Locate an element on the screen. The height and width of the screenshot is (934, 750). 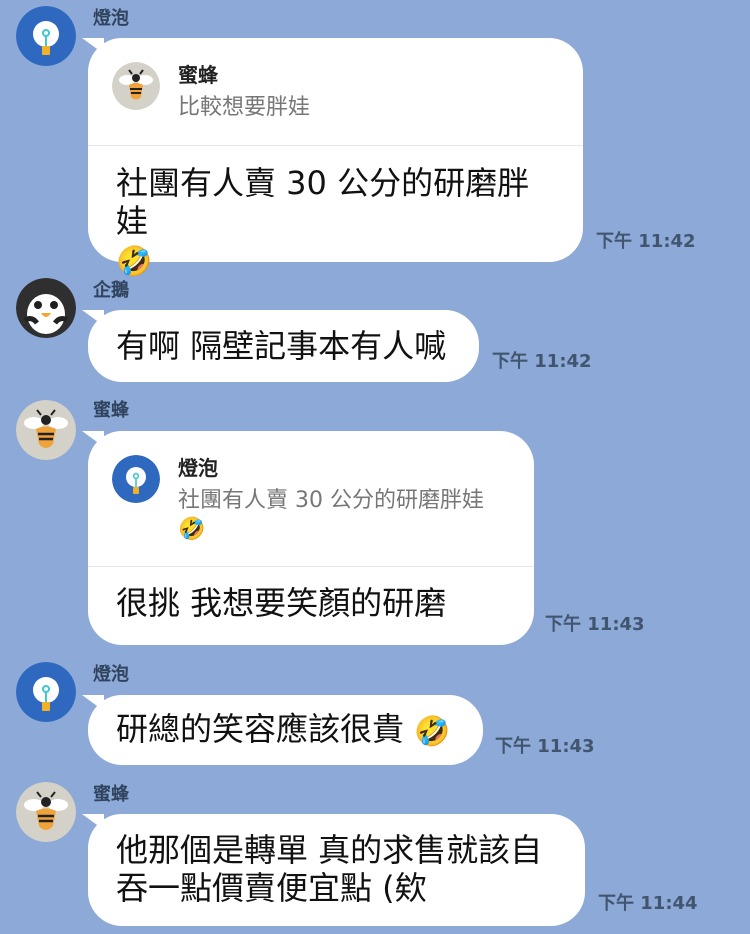
penguin-avatar is located at coordinates (46, 308).